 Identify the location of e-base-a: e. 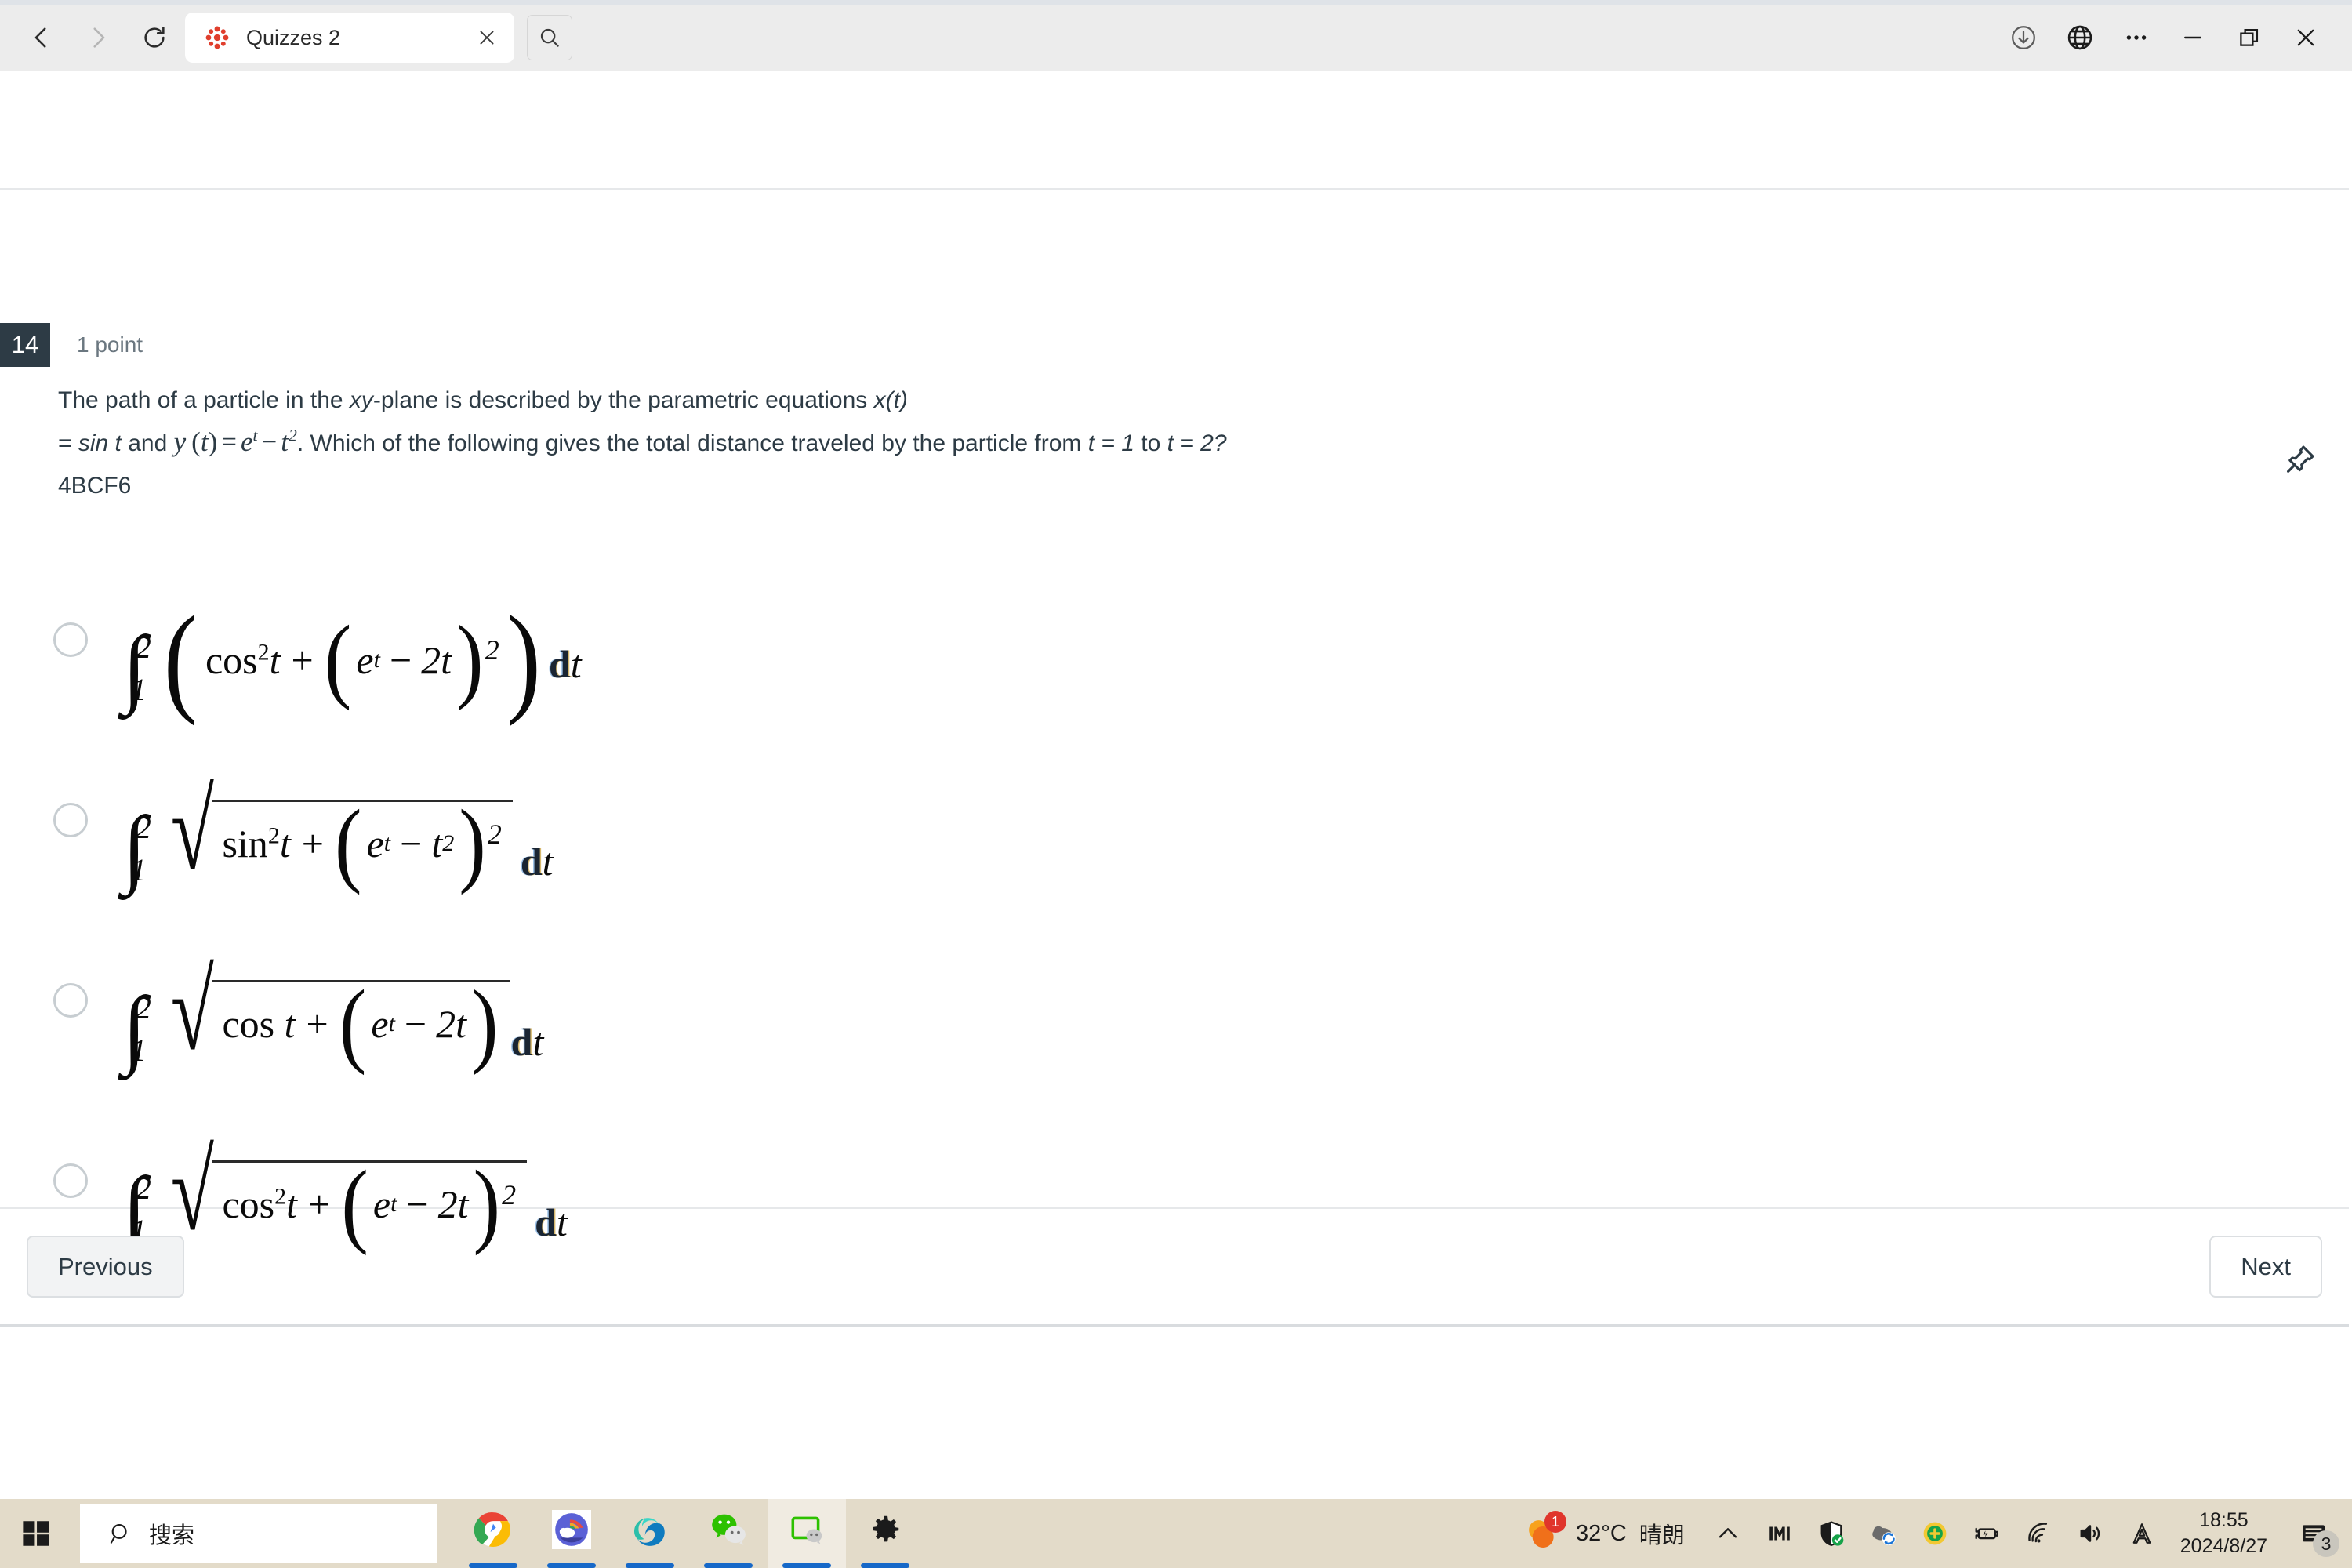
(365, 659).